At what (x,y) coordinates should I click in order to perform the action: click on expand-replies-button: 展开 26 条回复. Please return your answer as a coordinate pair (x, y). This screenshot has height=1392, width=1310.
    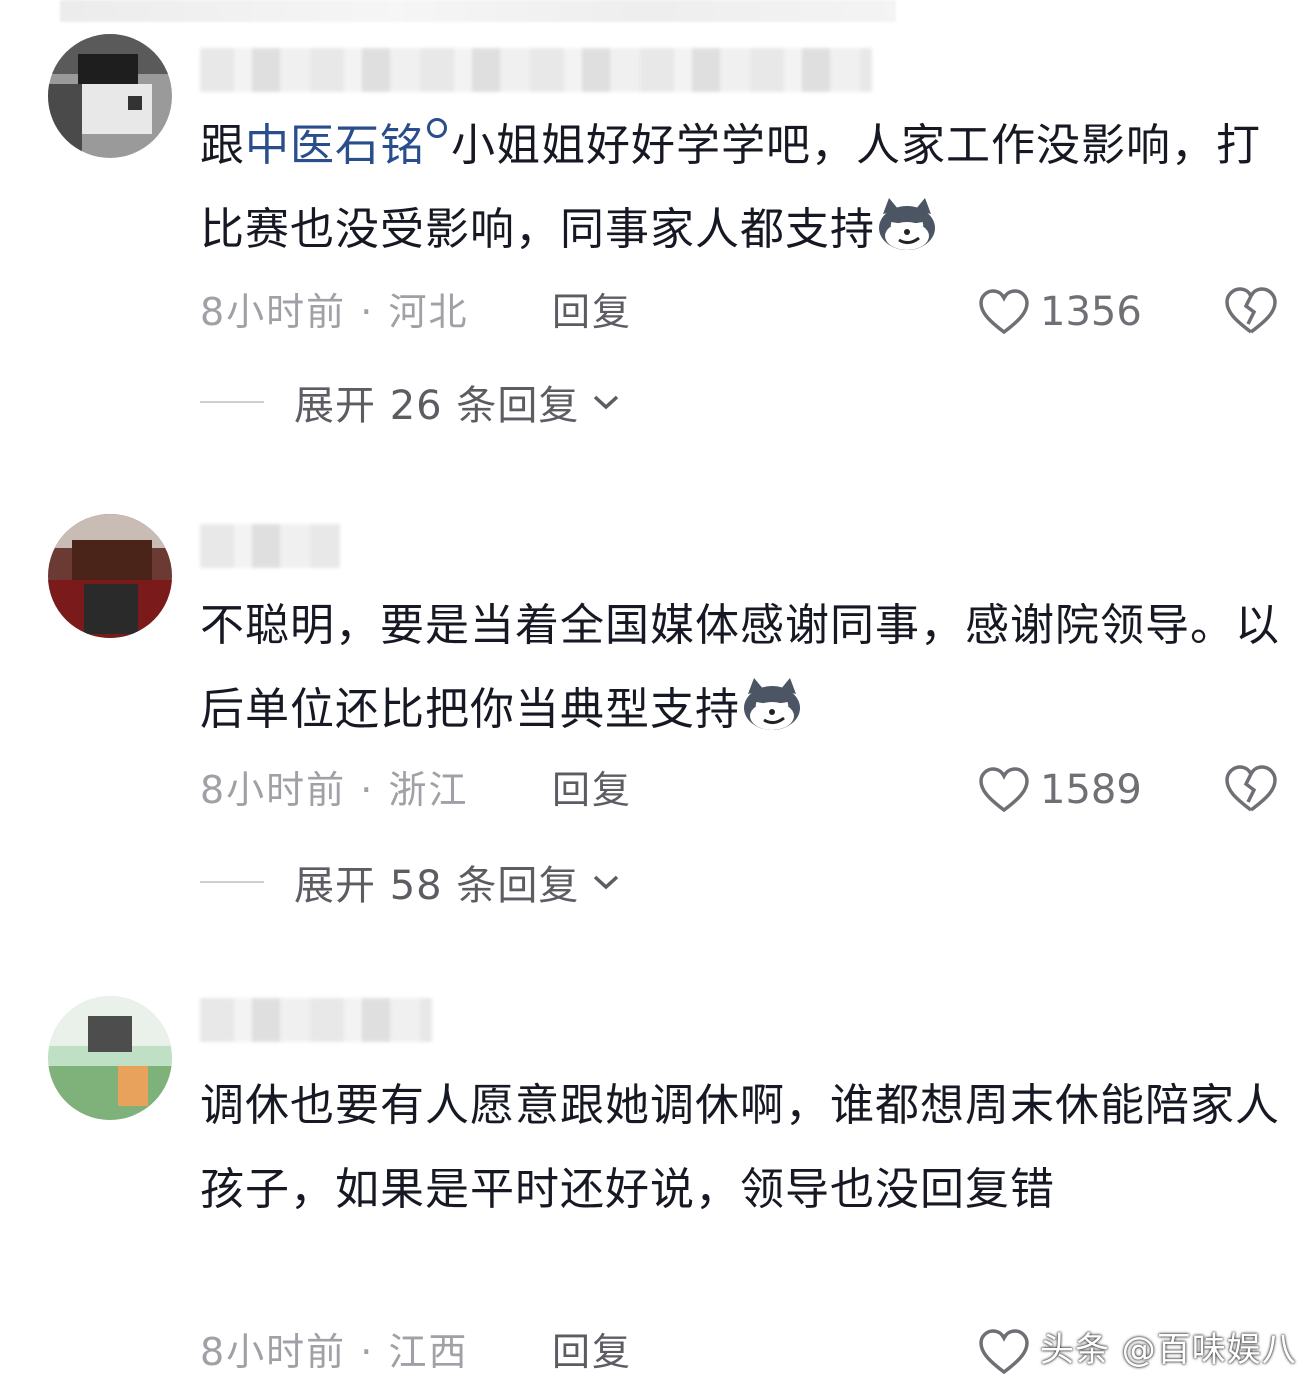
    Looking at the image, I should click on (410, 402).